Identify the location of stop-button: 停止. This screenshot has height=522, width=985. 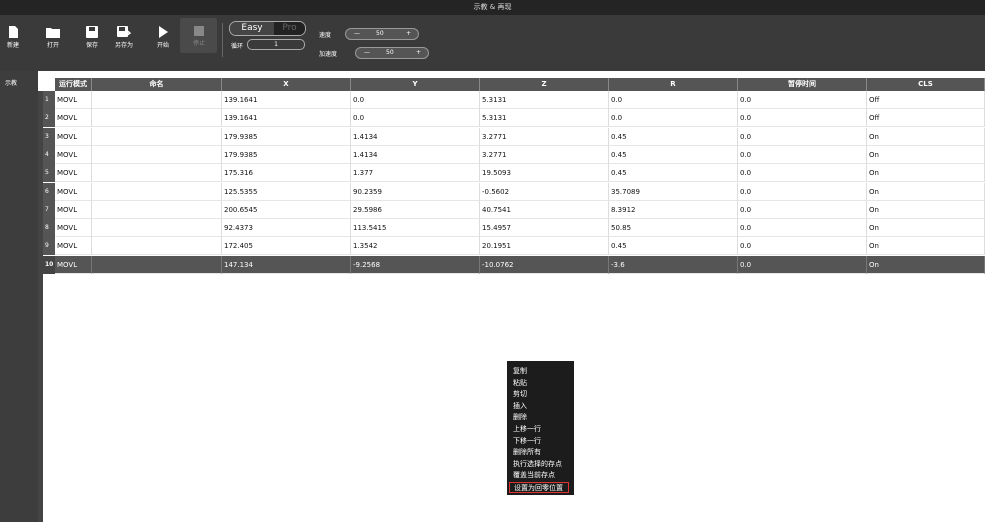
(199, 41).